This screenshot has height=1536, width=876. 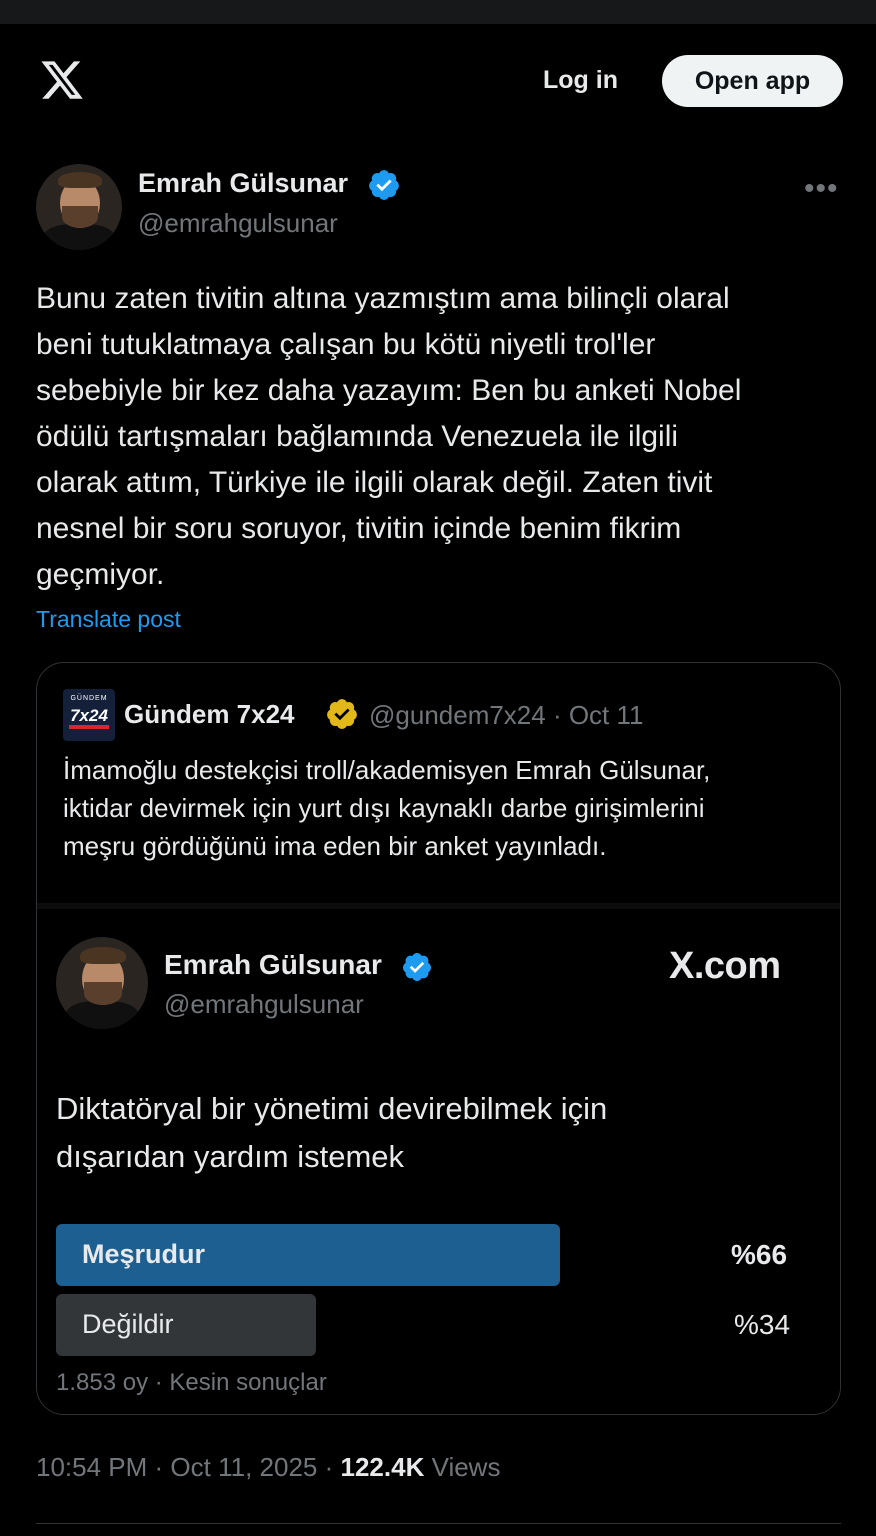 I want to click on poll-option-bar: Değildir, so click(x=186, y=1325).